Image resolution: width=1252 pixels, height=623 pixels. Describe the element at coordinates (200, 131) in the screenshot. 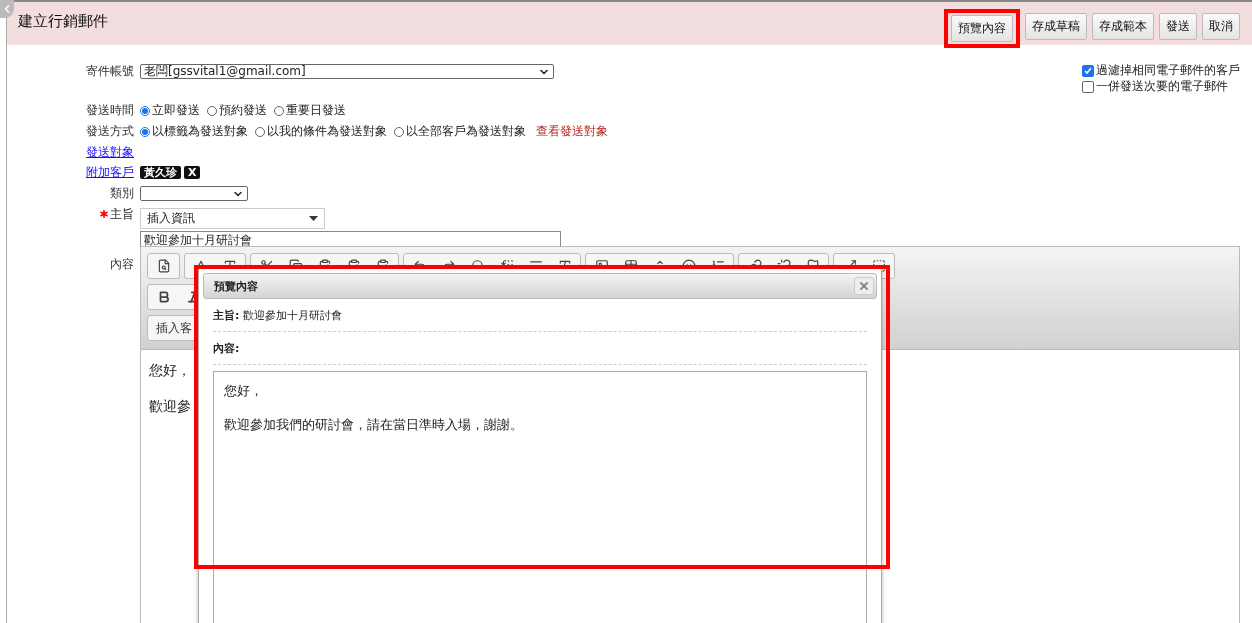

I see `radio-label: 以標籤為發送對象` at that location.